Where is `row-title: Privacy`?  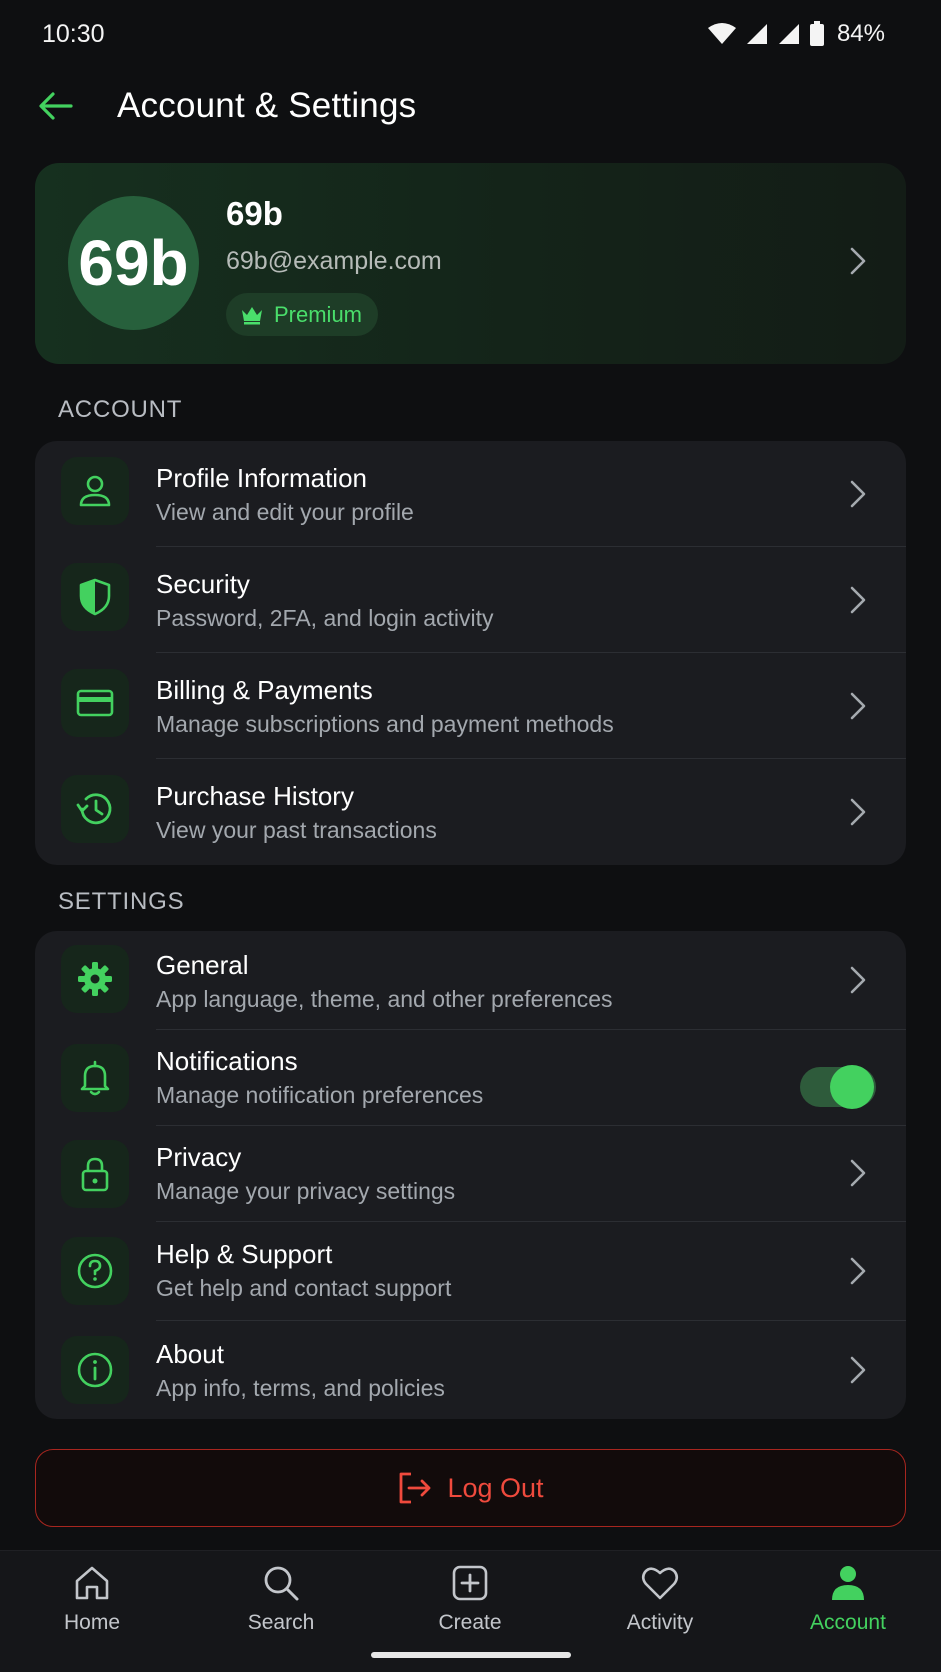
row-title: Privacy is located at coordinates (199, 1157).